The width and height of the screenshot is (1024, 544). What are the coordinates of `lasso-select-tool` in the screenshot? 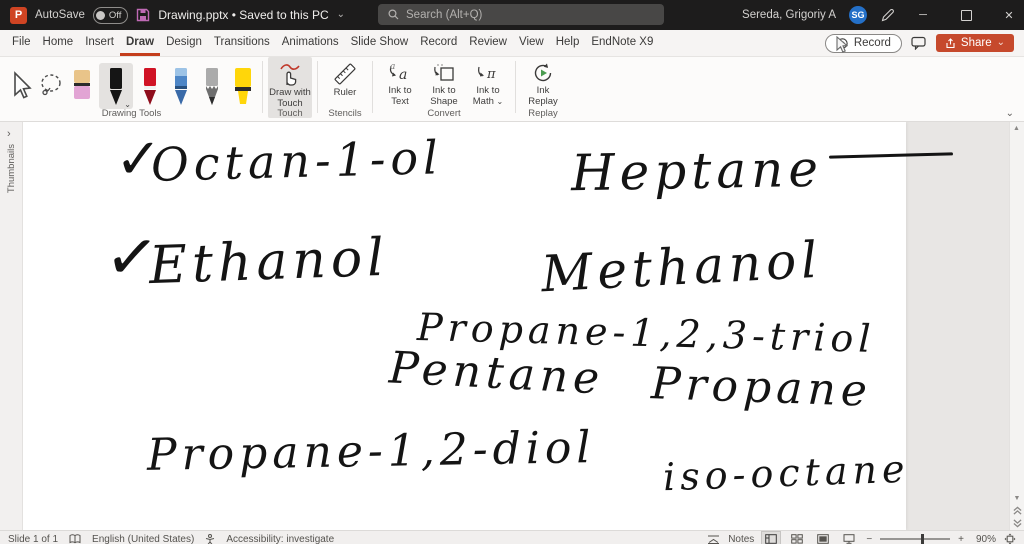 It's located at (51, 86).